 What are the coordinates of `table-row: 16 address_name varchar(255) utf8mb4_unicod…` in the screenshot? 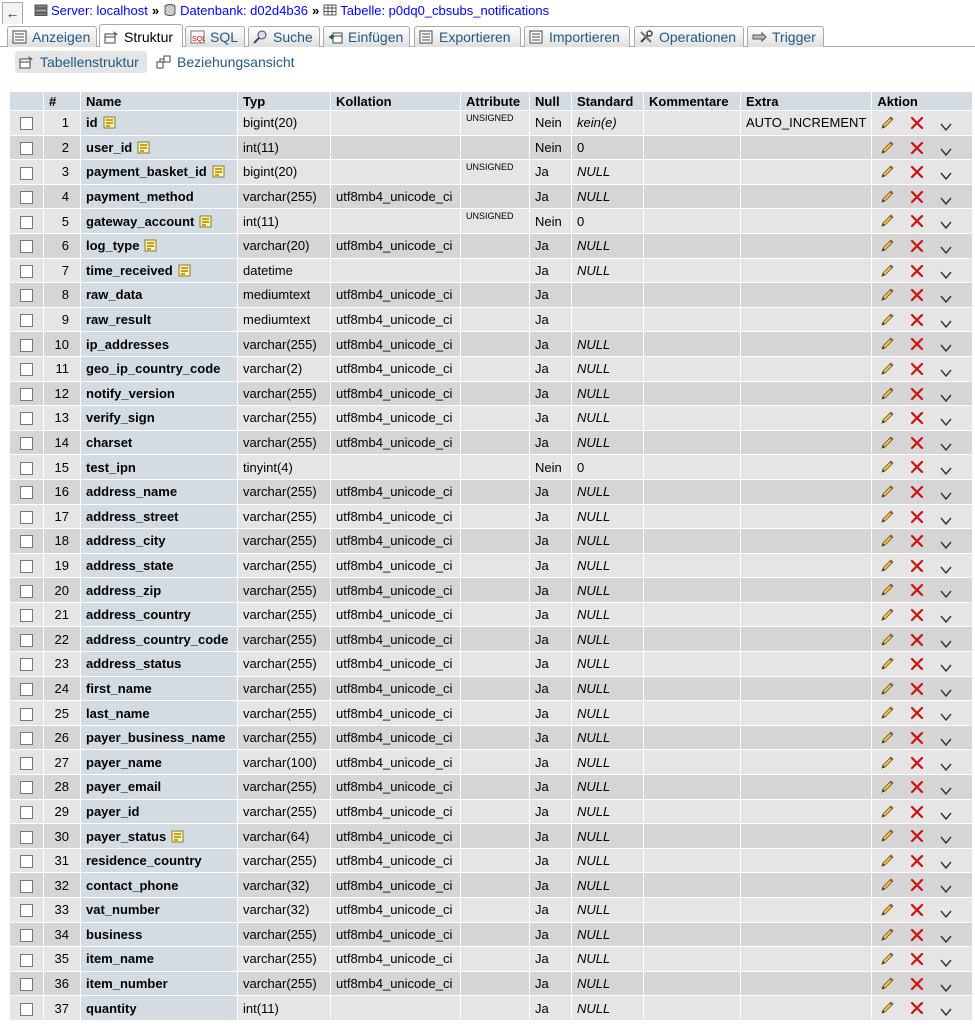 It's located at (491, 491).